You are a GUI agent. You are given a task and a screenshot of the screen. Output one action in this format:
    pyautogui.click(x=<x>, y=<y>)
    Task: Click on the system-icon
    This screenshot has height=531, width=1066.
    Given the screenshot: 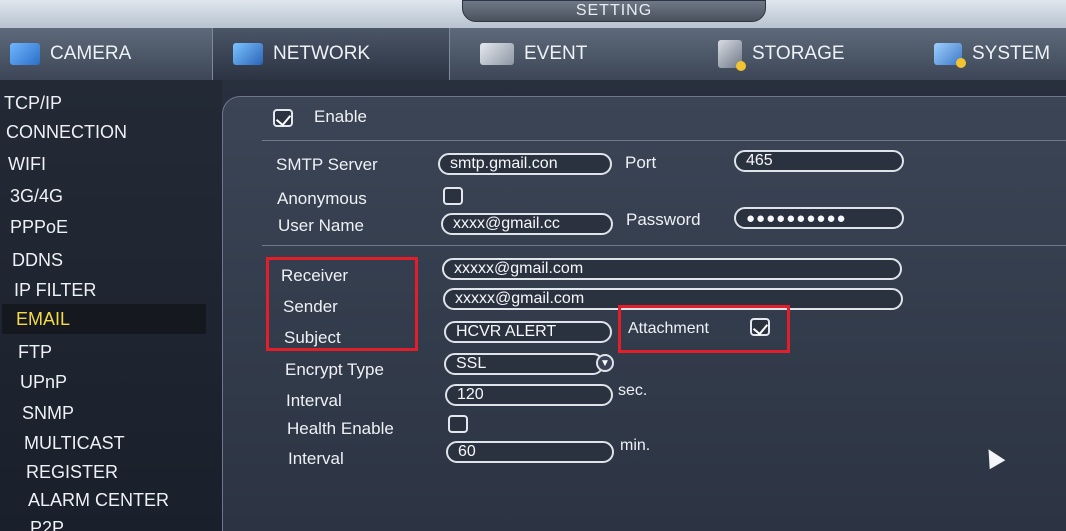 What is the action you would take?
    pyautogui.click(x=950, y=55)
    